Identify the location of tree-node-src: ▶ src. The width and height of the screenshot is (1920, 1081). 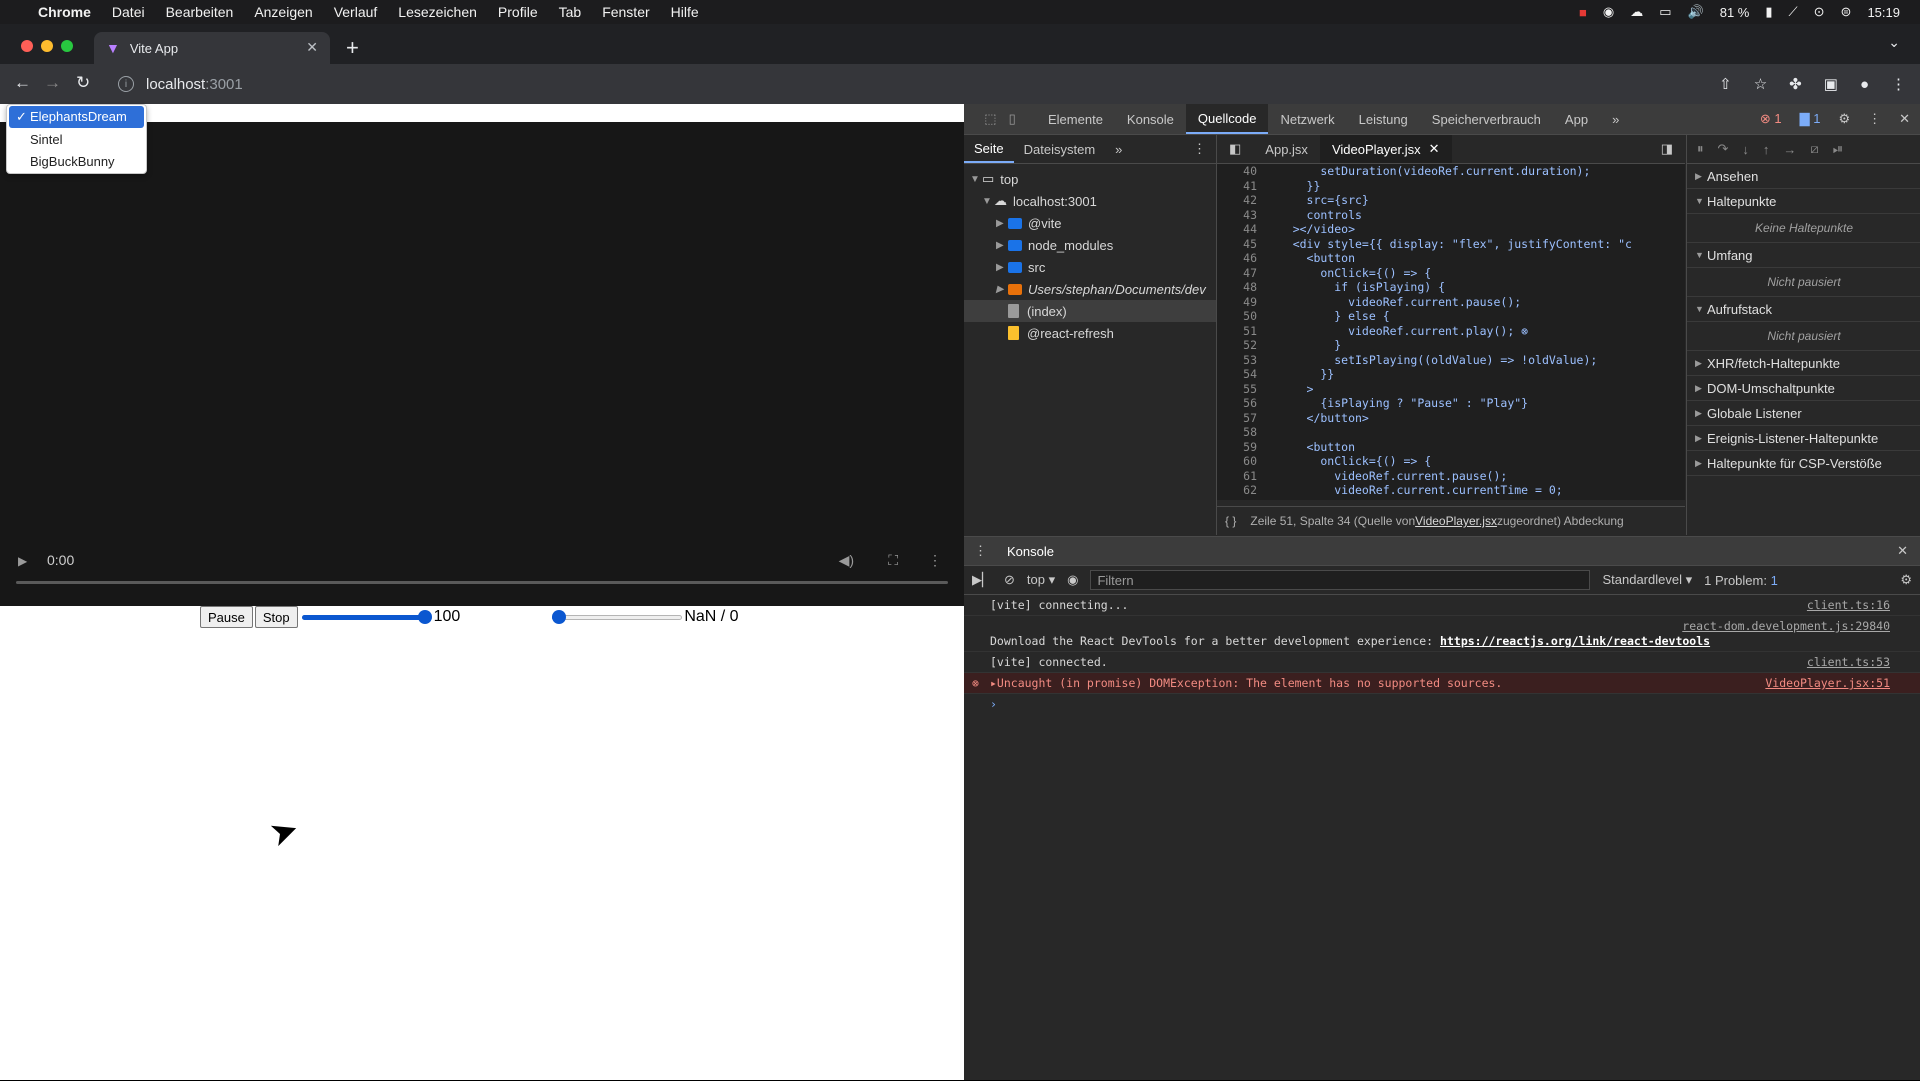
(1090, 267).